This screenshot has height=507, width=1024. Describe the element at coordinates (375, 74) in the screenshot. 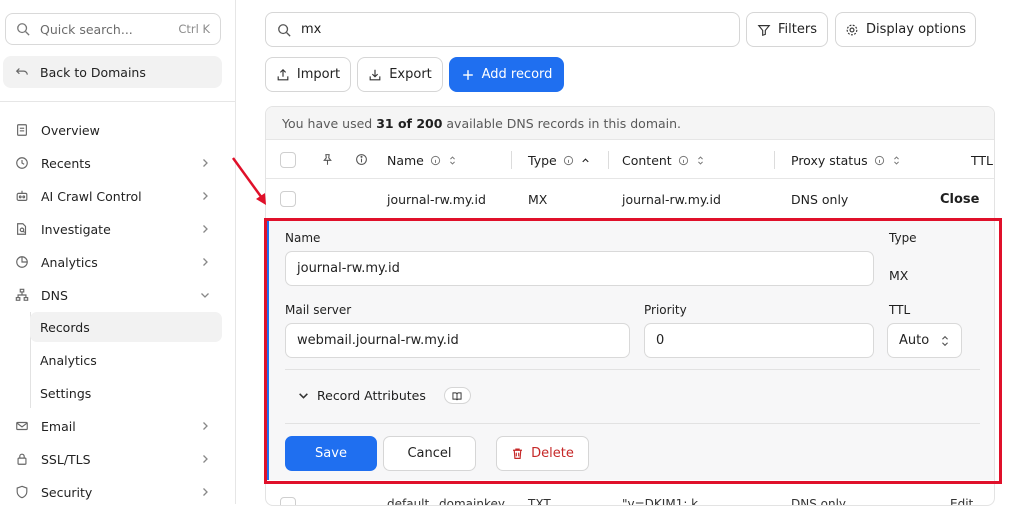

I see `download-icon` at that location.